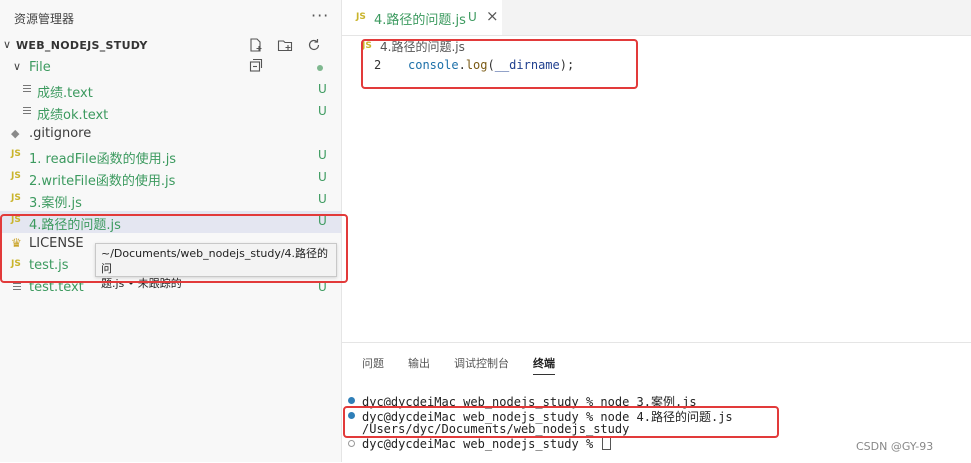 This screenshot has height=463, width=971. What do you see at coordinates (656, 18) in the screenshot?
I see `editor-tab-bar: JS 4.路径的问题.js U ×` at bounding box center [656, 18].